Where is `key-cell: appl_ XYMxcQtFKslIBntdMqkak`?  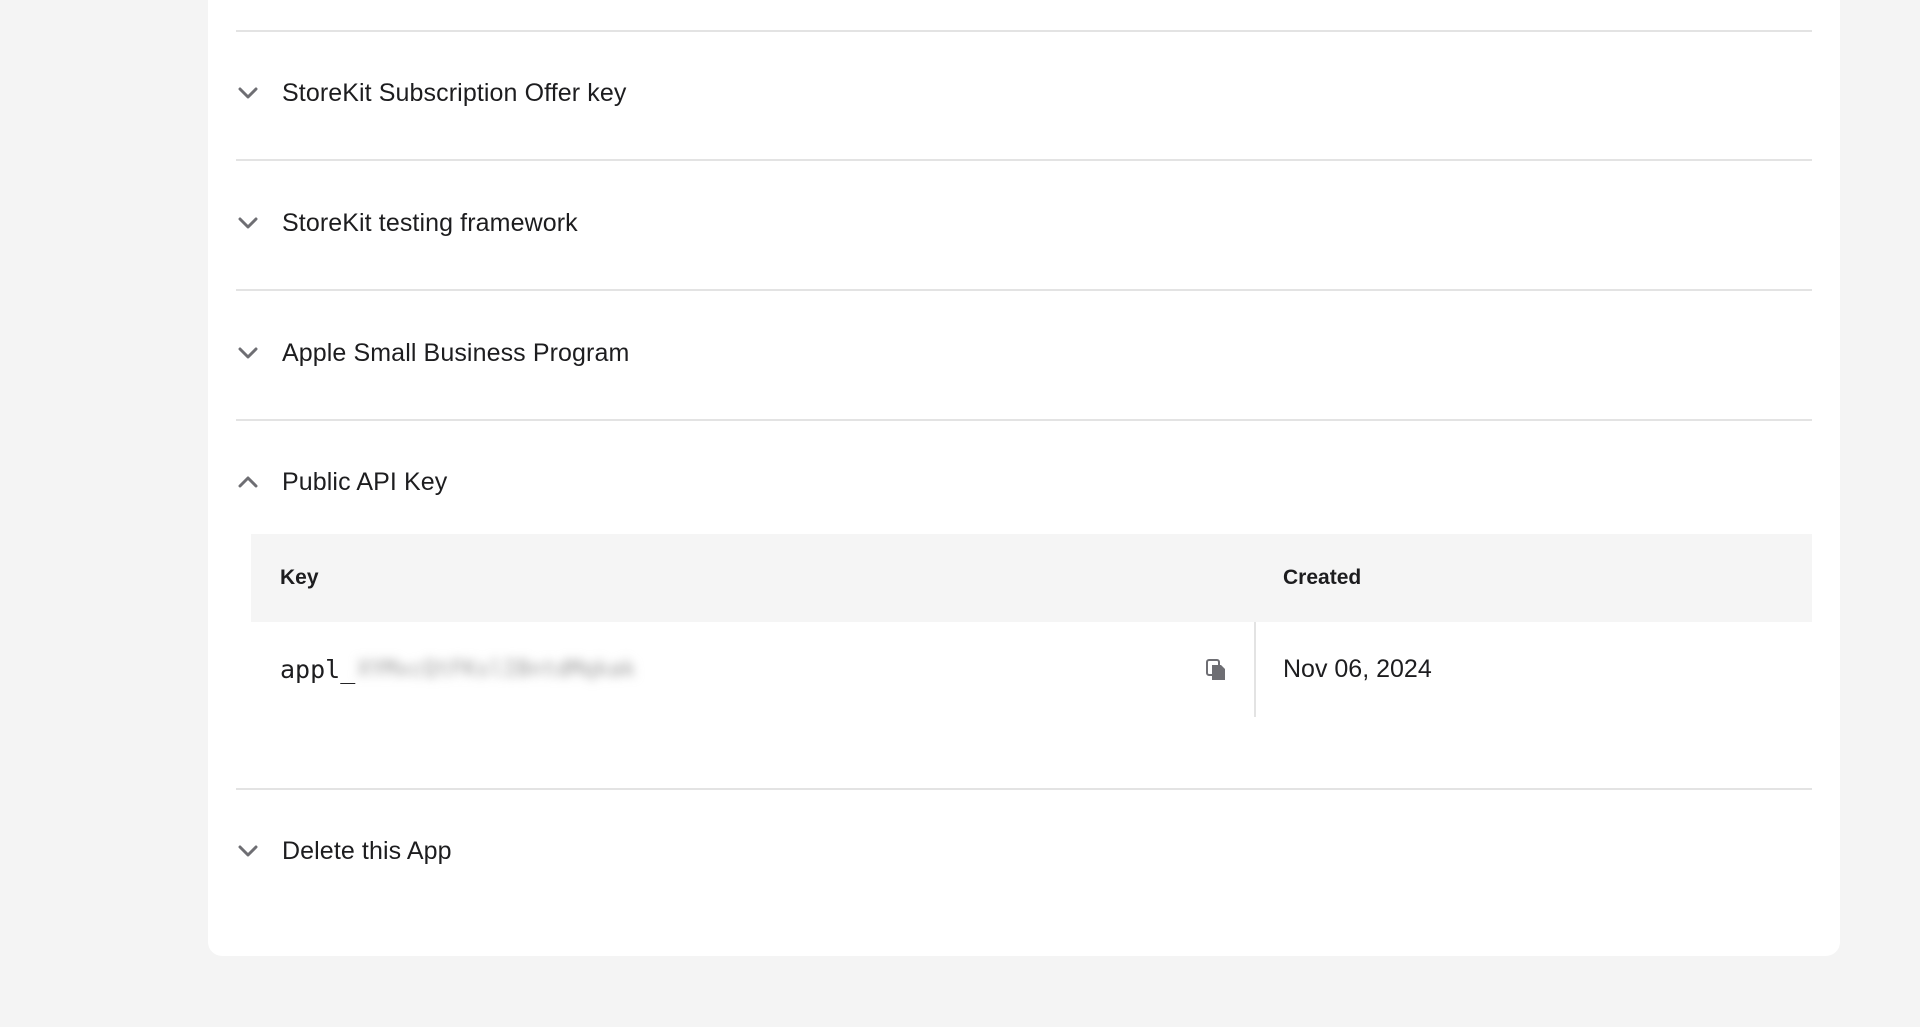
key-cell: appl_ XYMxcQtFKslIBntdMqkak is located at coordinates (752, 669).